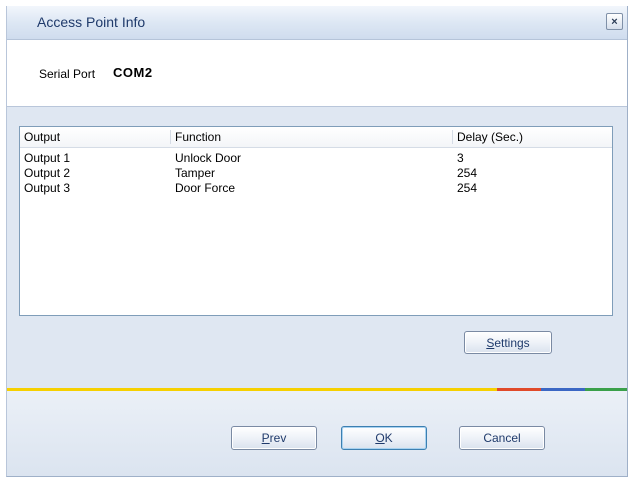  What do you see at coordinates (532, 137) in the screenshot?
I see `column-header-delay: Delay (Sec.)` at bounding box center [532, 137].